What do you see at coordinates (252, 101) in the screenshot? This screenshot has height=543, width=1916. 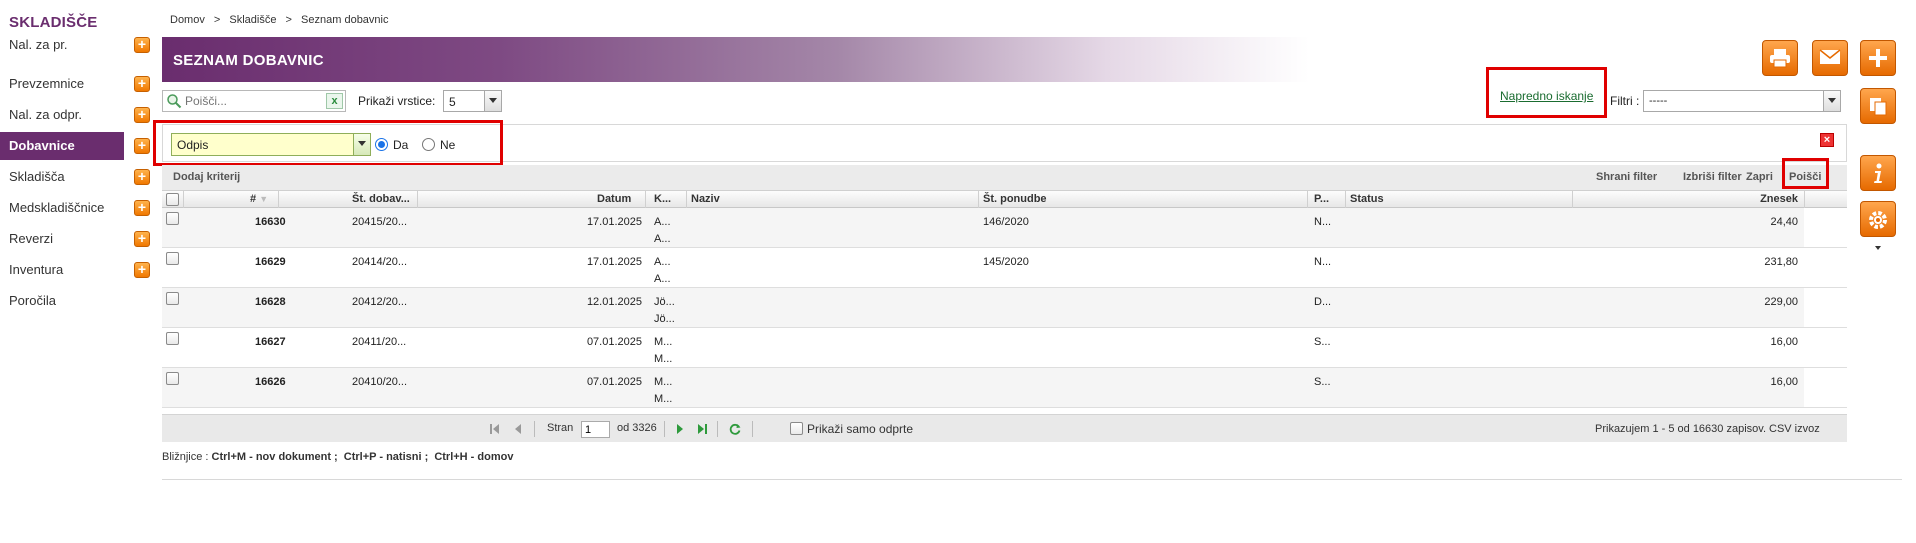 I see `search-input` at bounding box center [252, 101].